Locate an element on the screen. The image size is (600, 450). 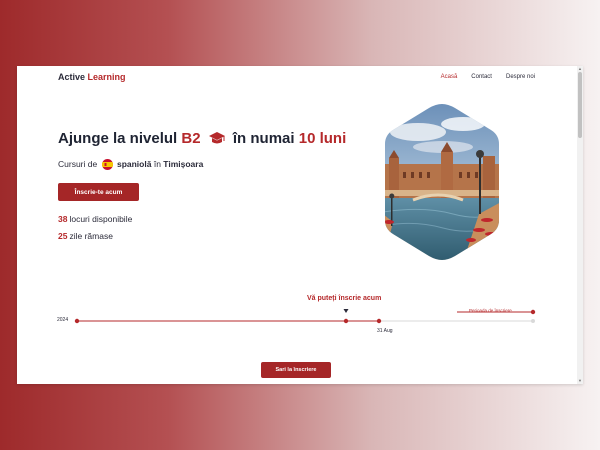
nav-link-contact: Contact is located at coordinates (481, 77).